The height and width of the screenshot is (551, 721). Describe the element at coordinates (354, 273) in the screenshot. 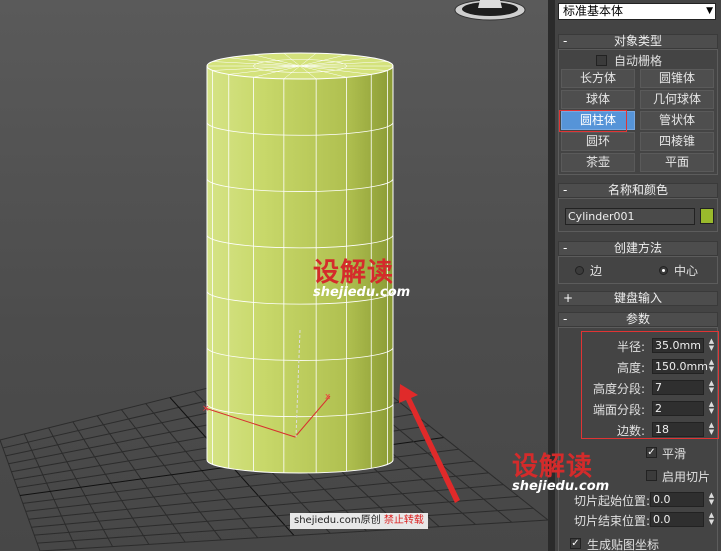

I see `watermark-logo: 设解读` at that location.